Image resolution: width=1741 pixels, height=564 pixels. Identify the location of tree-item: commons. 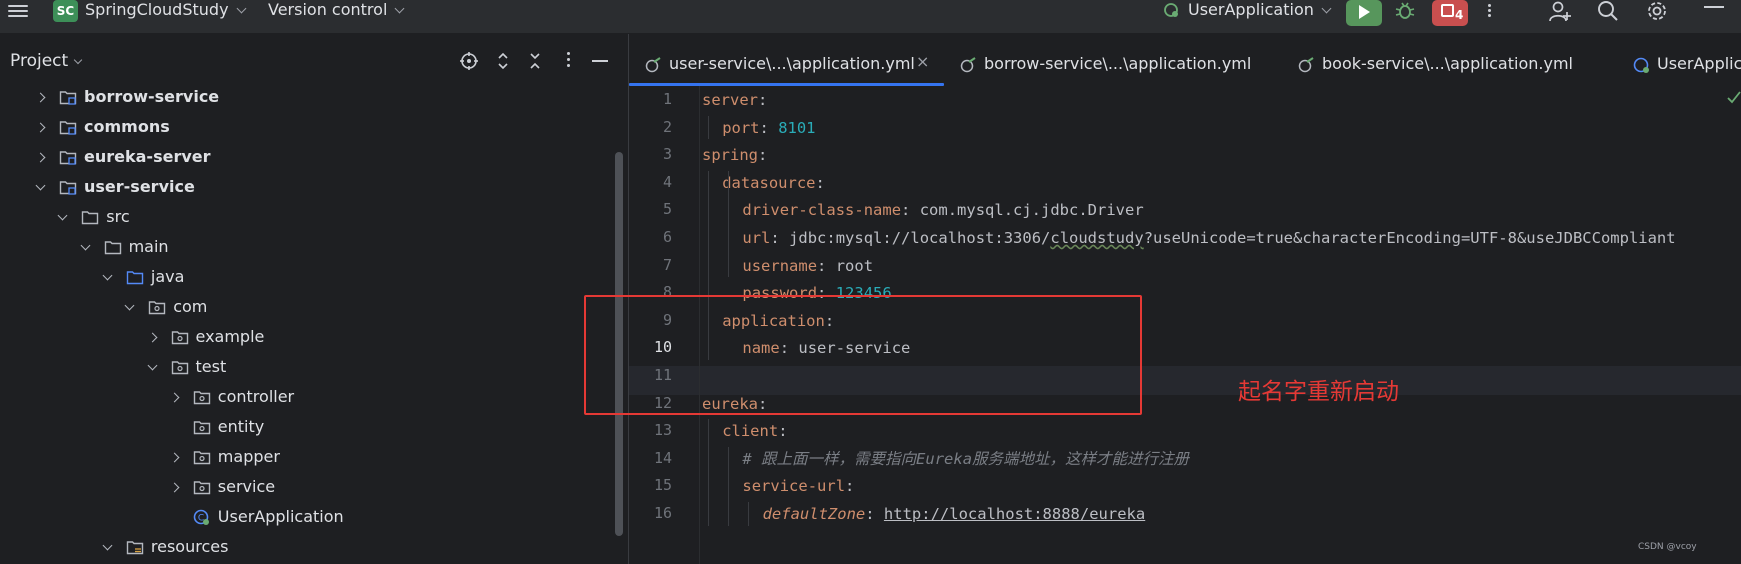
(305, 130).